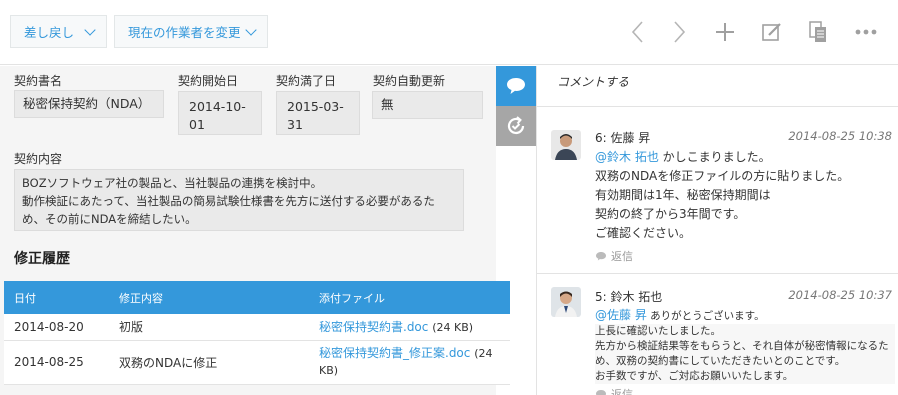 The width and height of the screenshot is (898, 395). Describe the element at coordinates (840, 136) in the screenshot. I see `comment-time: 2014-08-25 10:38` at that location.